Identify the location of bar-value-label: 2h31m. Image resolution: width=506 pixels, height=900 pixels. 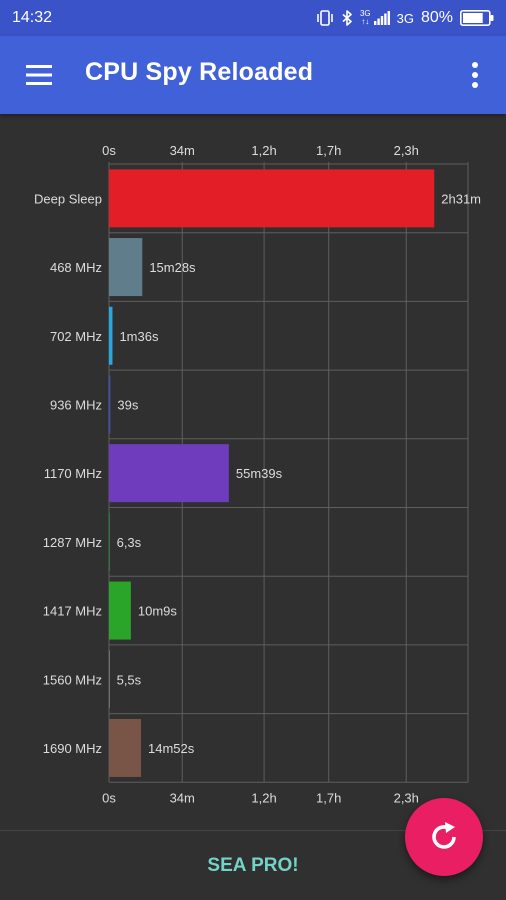
(461, 198).